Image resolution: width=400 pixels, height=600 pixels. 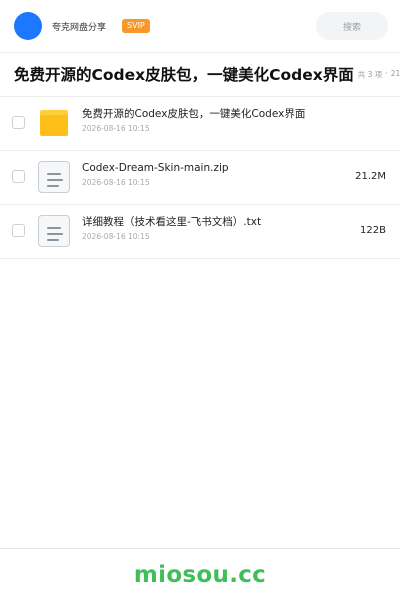 I want to click on share-title-row: 免费开源的Codex皮肤包，一键美化Codex界面 共 3 项 · 21.2M, so click(x=200, y=74).